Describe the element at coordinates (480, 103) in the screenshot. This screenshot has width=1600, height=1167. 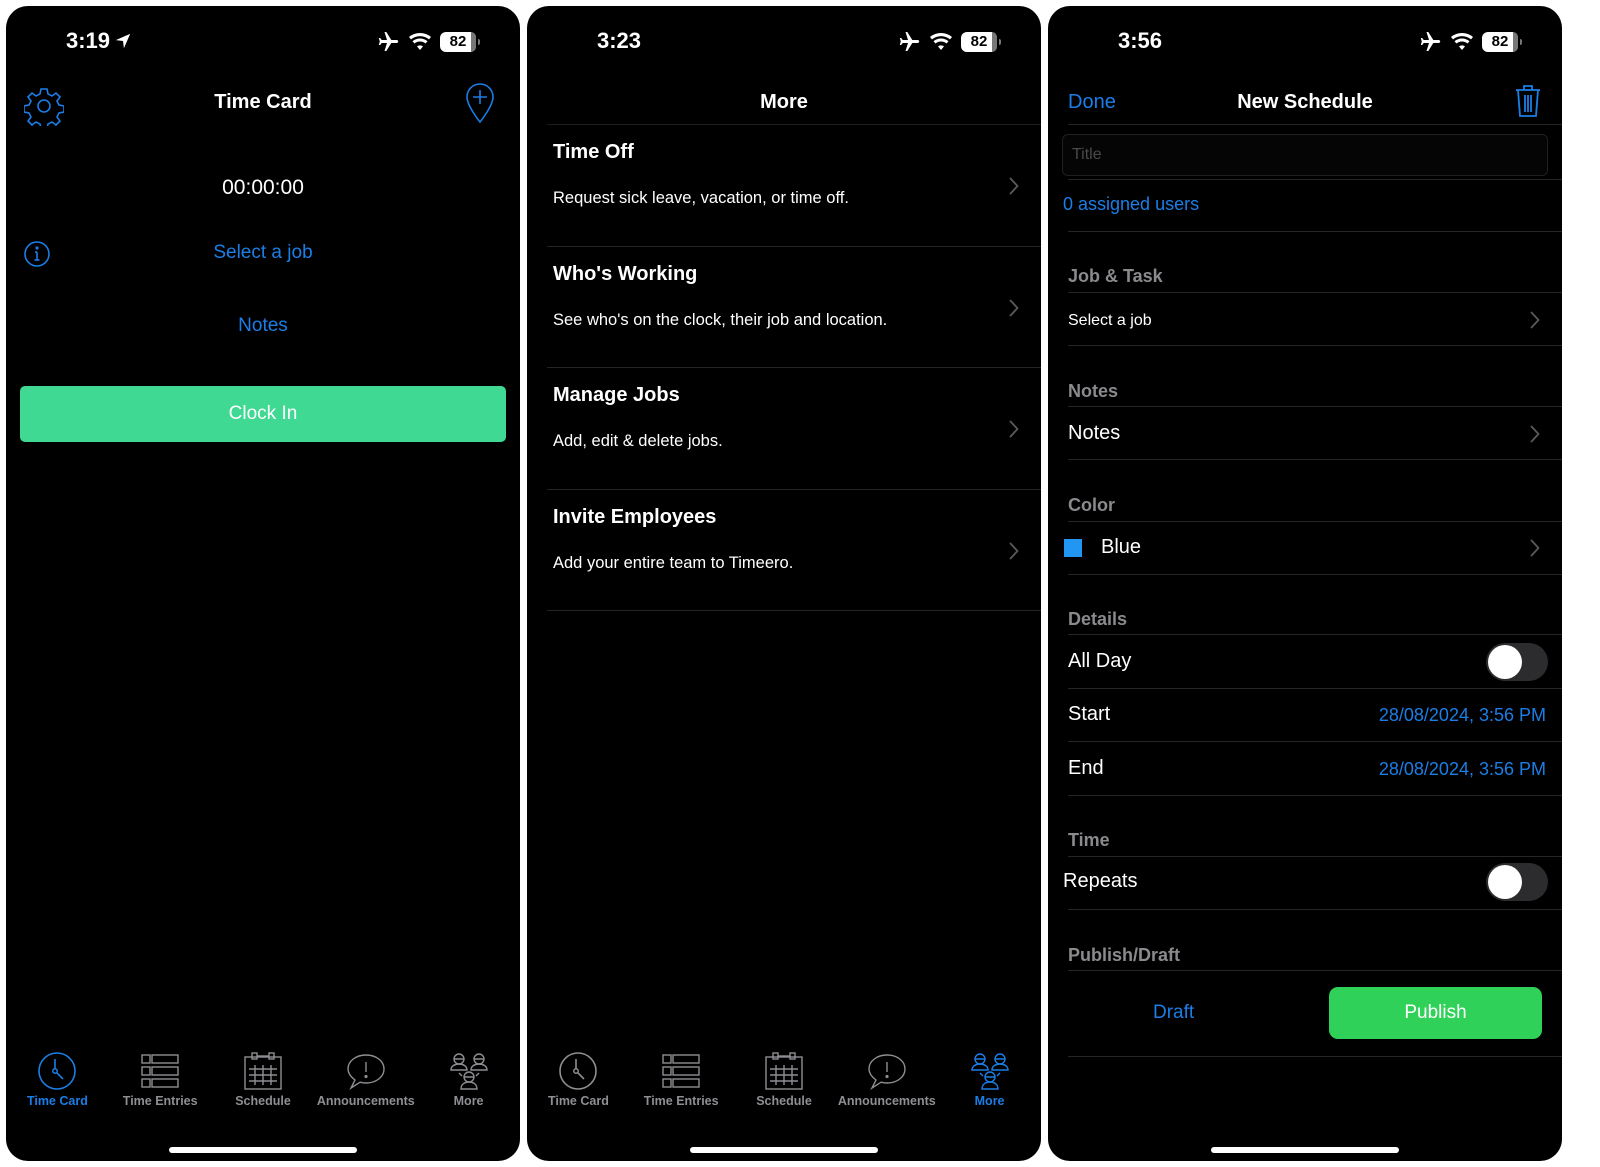
I see `add-location-icon` at that location.